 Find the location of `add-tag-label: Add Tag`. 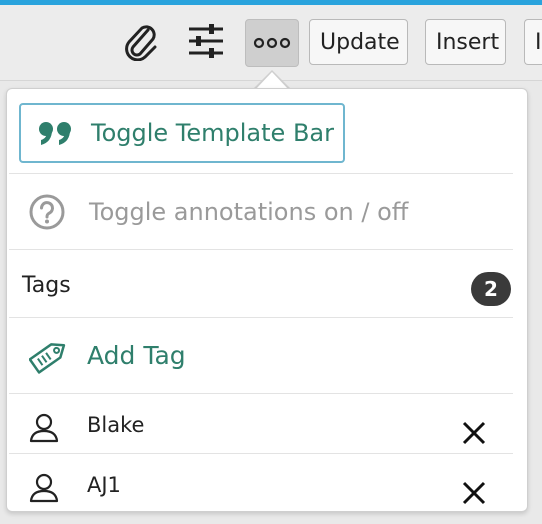

add-tag-label: Add Tag is located at coordinates (136, 355).